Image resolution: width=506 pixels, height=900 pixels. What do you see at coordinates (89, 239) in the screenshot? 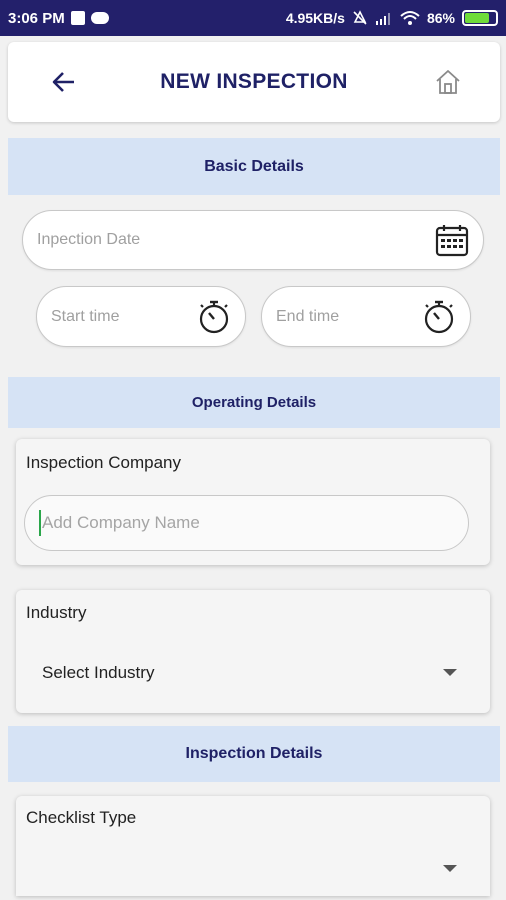
I see `inspection-date-placeholder: Inpection Date` at bounding box center [89, 239].